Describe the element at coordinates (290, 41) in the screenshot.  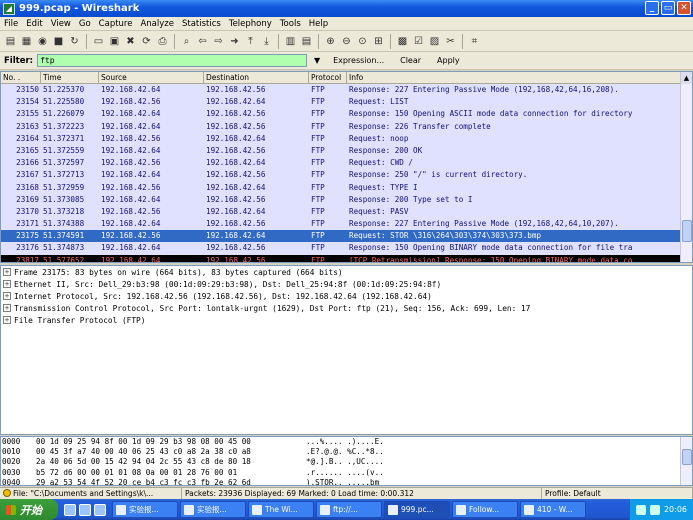
I see `colorize-icon: ▥` at that location.